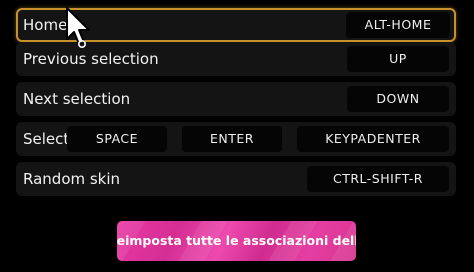 The image size is (474, 272). Describe the element at coordinates (232, 139) in the screenshot. I see `key-cap-enter: ENTER` at that location.